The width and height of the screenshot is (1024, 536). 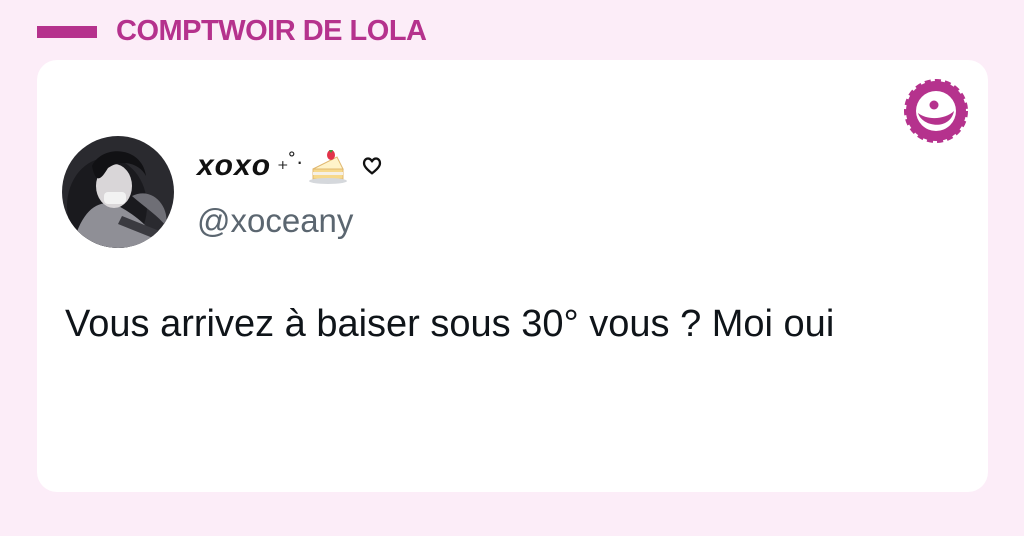 What do you see at coordinates (290, 161) in the screenshot?
I see `display-name-decoration: ₊˚·` at bounding box center [290, 161].